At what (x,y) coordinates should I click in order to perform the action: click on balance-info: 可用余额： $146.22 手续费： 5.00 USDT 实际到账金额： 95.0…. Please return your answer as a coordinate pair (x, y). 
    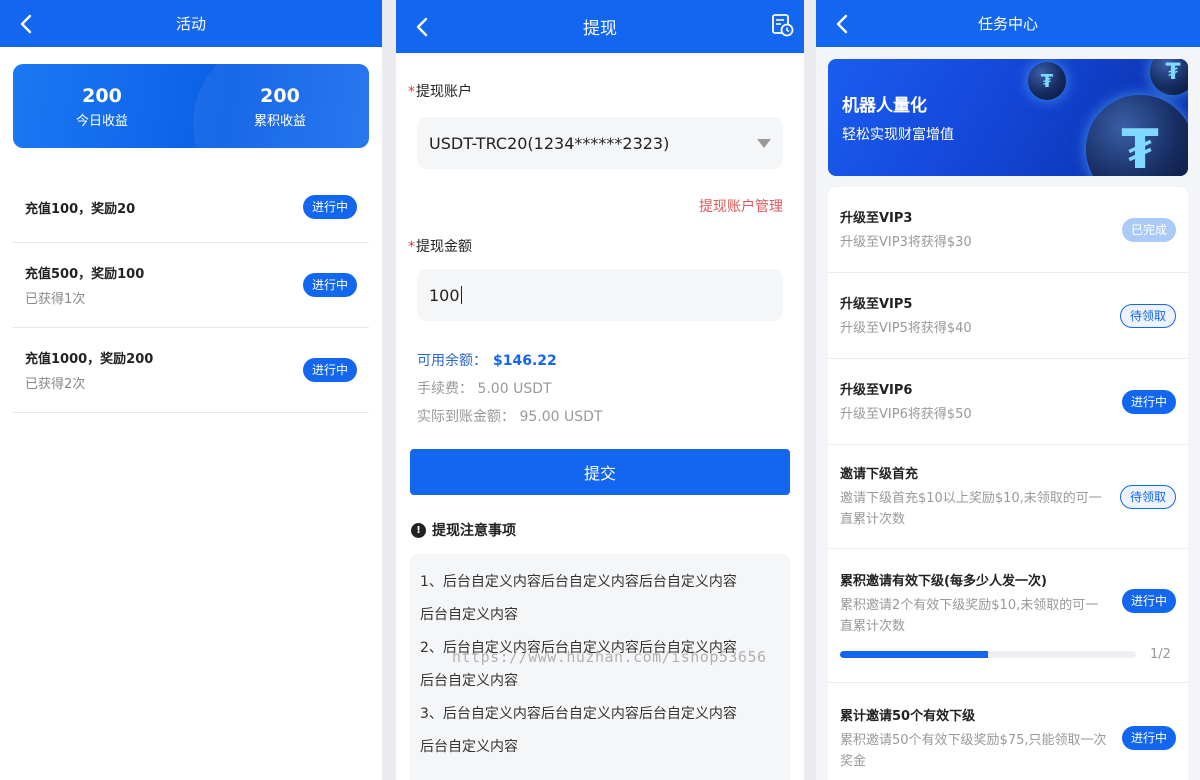
    Looking at the image, I should click on (610, 389).